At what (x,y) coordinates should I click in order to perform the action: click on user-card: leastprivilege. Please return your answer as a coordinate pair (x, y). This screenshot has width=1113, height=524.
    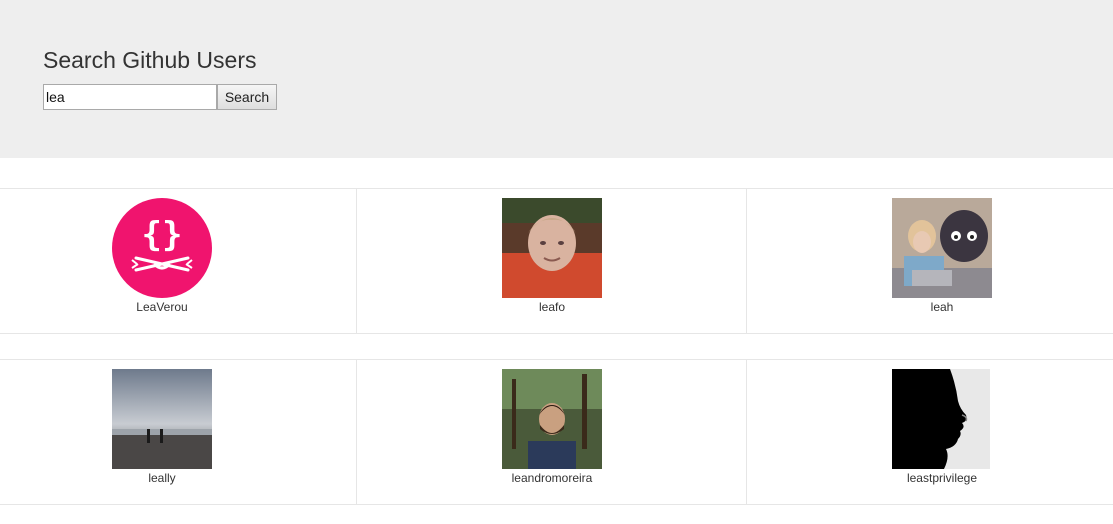
    Looking at the image, I should click on (930, 432).